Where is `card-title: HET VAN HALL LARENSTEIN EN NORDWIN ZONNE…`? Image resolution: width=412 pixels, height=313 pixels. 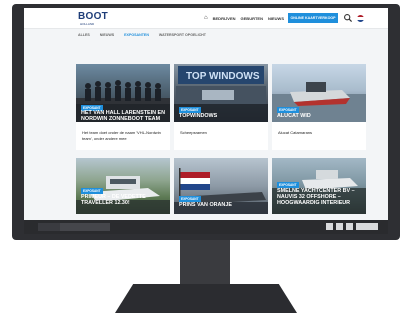 card-title: HET VAN HALL LARENSTEIN EN NORDWIN ZONNE… is located at coordinates (124, 116).